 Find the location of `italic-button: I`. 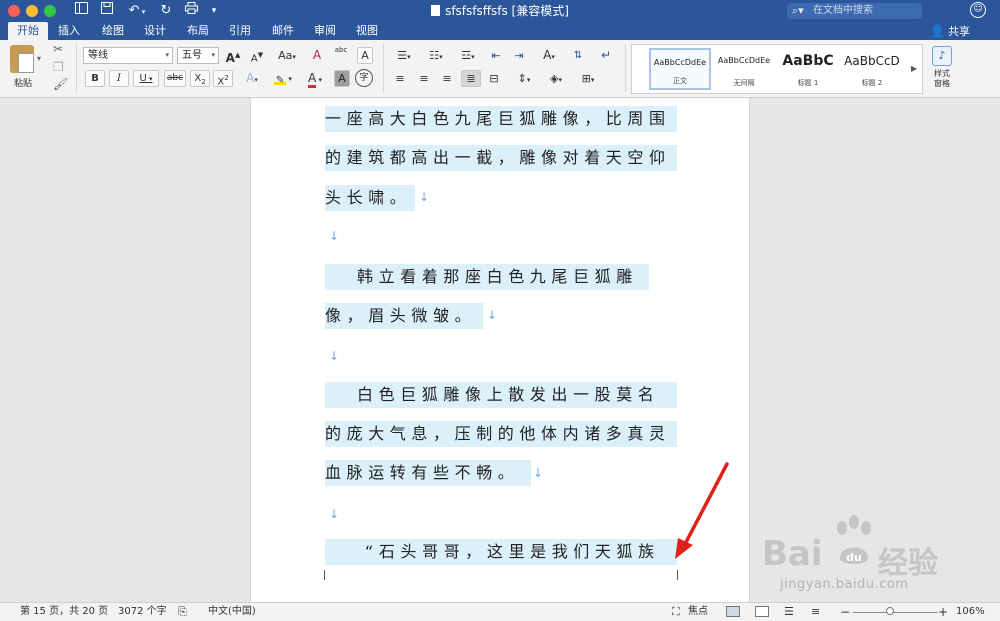

italic-button: I is located at coordinates (119, 78).